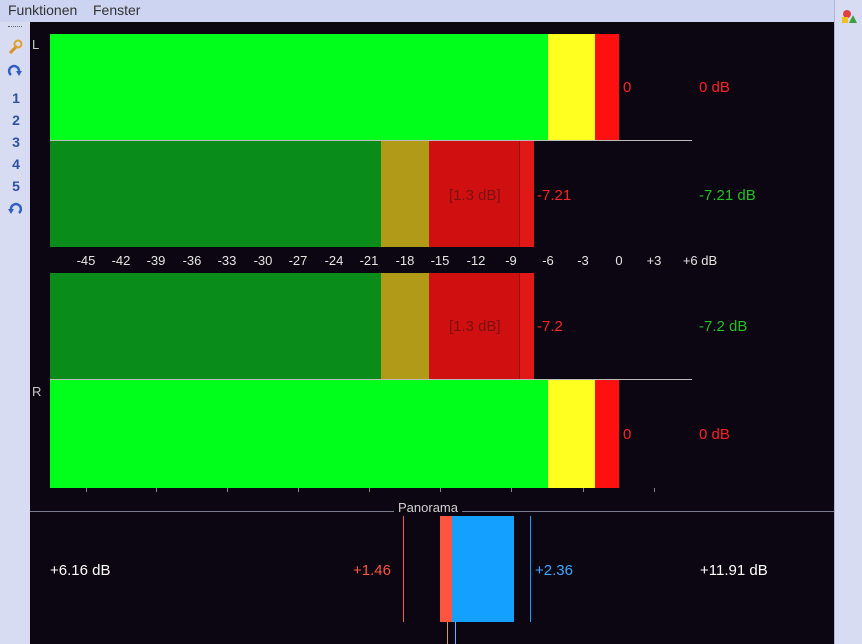 Image resolution: width=862 pixels, height=644 pixels. I want to click on preset-5-button: 5, so click(16, 186).